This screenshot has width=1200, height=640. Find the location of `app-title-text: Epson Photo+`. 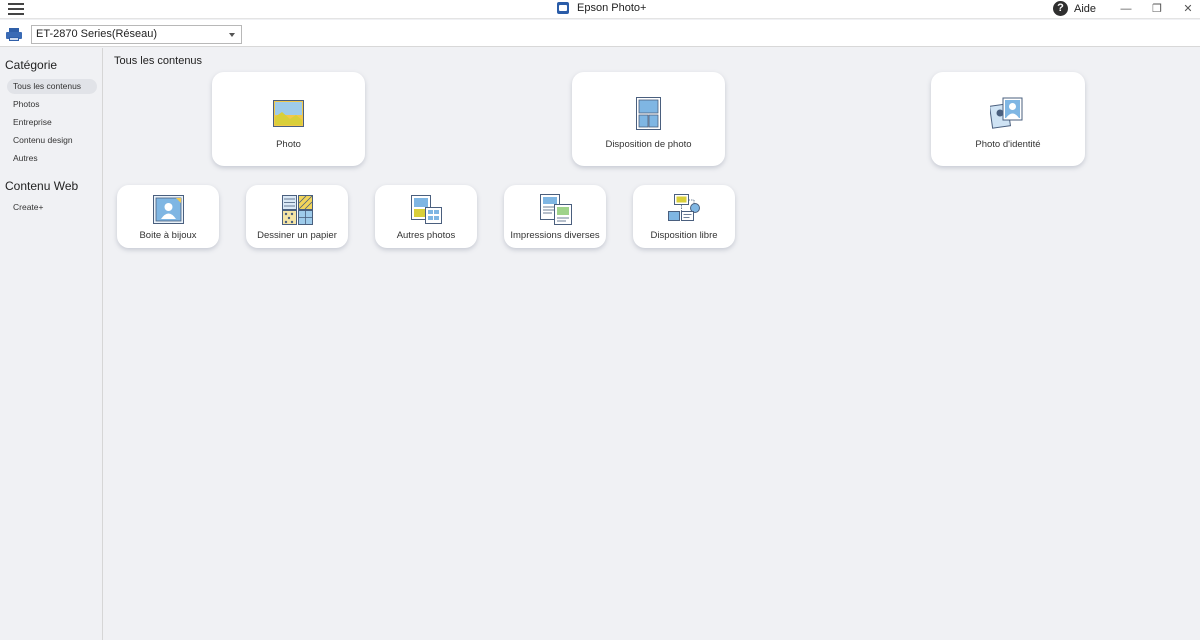

app-title-text: Epson Photo+ is located at coordinates (612, 8).